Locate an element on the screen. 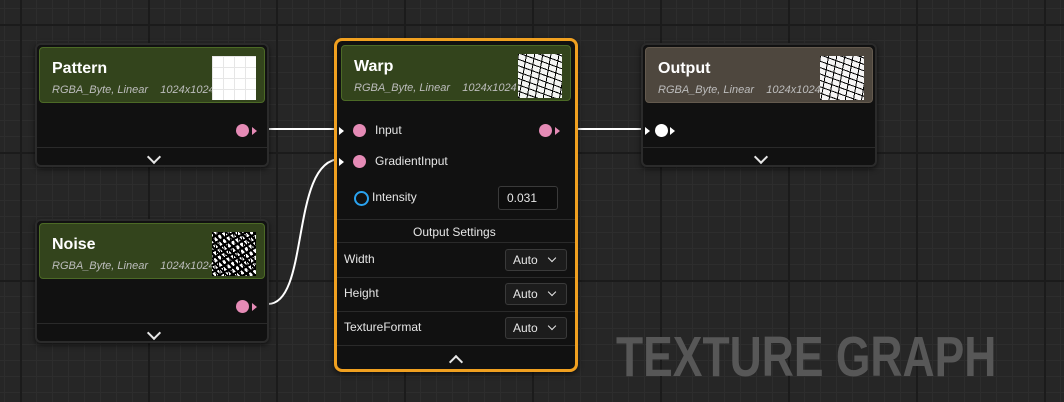  output-node: Output RGBA_Byte, Linear 1024x1024 is located at coordinates (759, 105).